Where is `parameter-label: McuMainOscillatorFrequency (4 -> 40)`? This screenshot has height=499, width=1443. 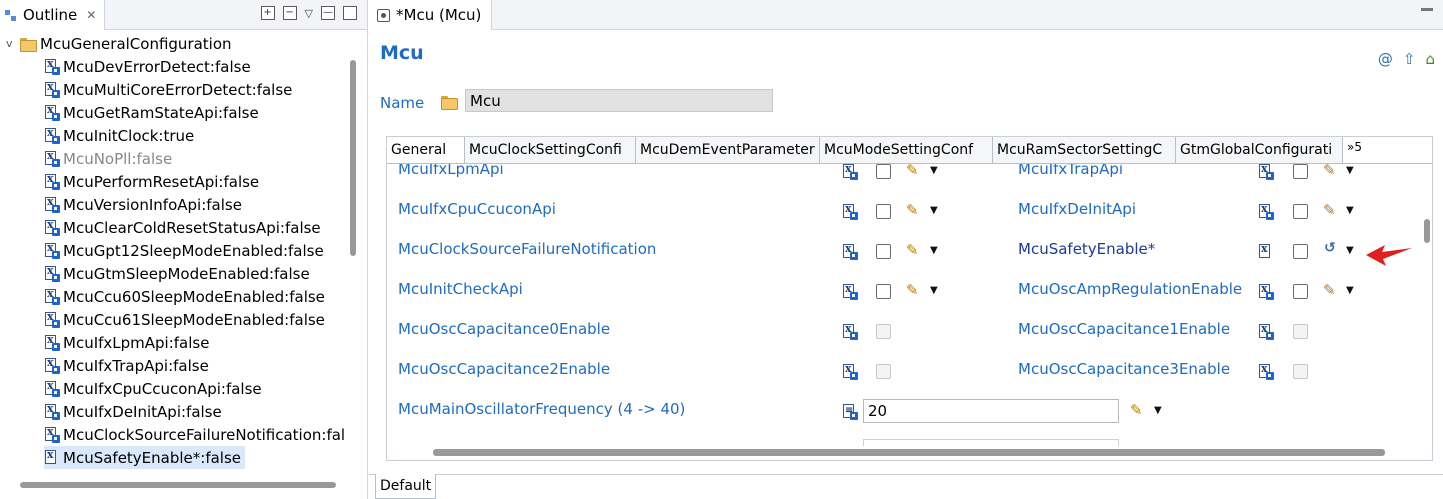
parameter-label: McuMainOscillatorFrequency (4 -> 40) is located at coordinates (542, 409).